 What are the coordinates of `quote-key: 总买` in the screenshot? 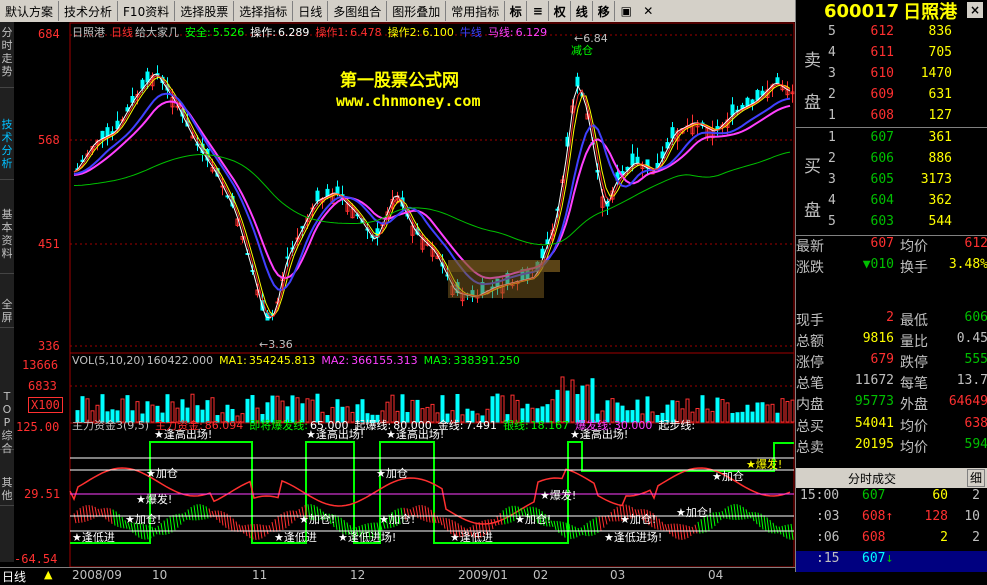 It's located at (810, 427).